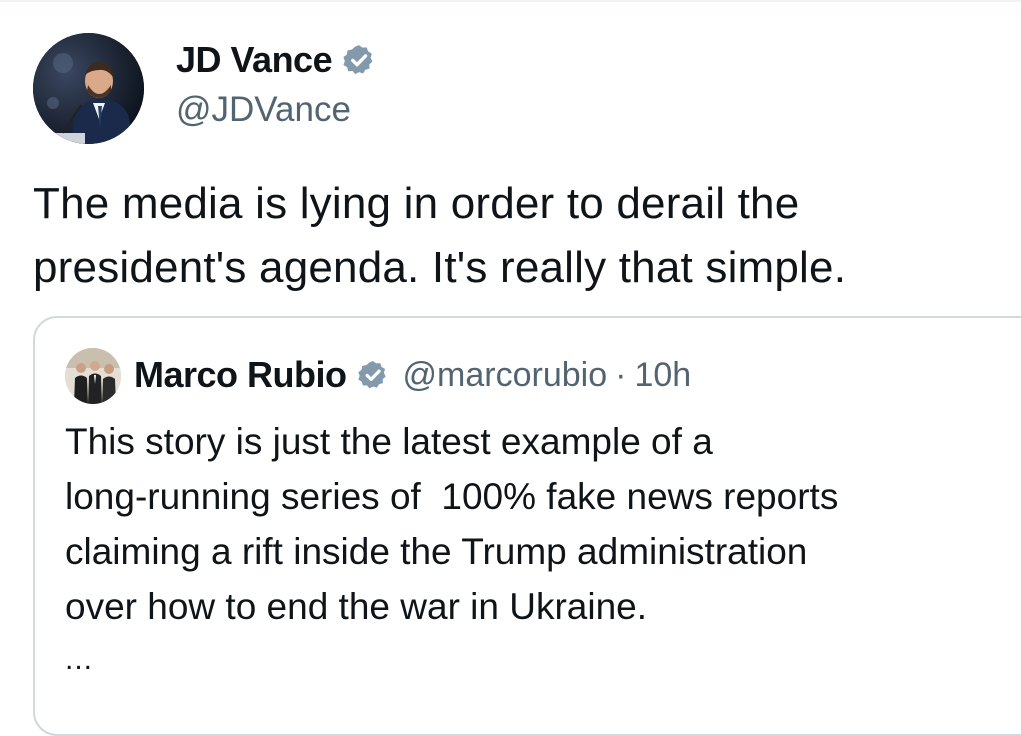 This screenshot has width=1021, height=736. What do you see at coordinates (510, 1) in the screenshot?
I see `top-divider` at bounding box center [510, 1].